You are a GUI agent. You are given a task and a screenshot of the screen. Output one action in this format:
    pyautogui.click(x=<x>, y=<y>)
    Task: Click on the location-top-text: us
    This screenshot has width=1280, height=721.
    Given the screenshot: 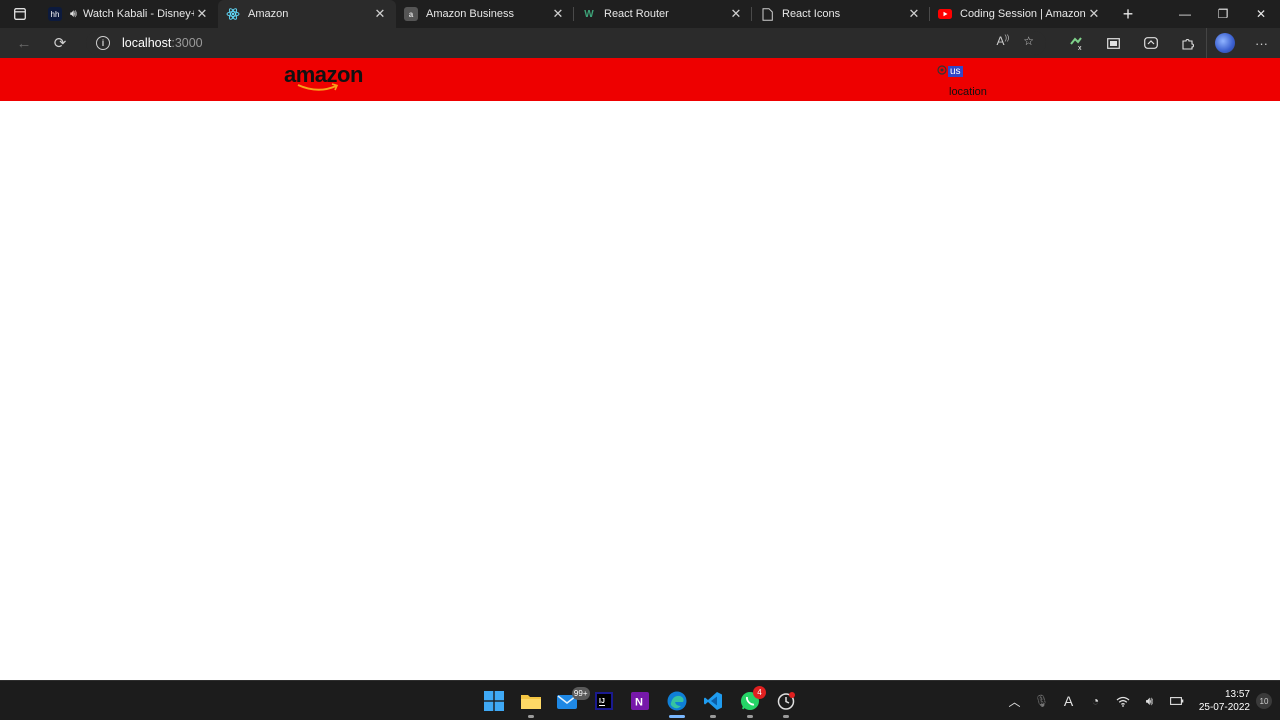 What is the action you would take?
    pyautogui.click(x=955, y=71)
    